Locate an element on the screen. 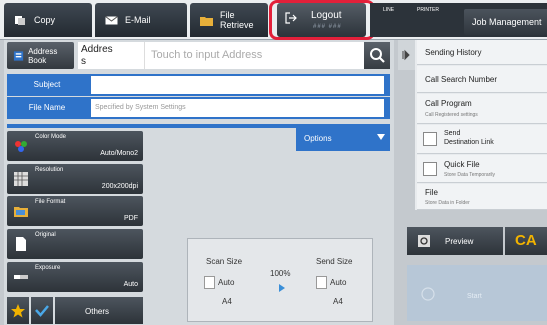 The width and height of the screenshot is (547, 325). subject-label: Subject is located at coordinates (47, 84).